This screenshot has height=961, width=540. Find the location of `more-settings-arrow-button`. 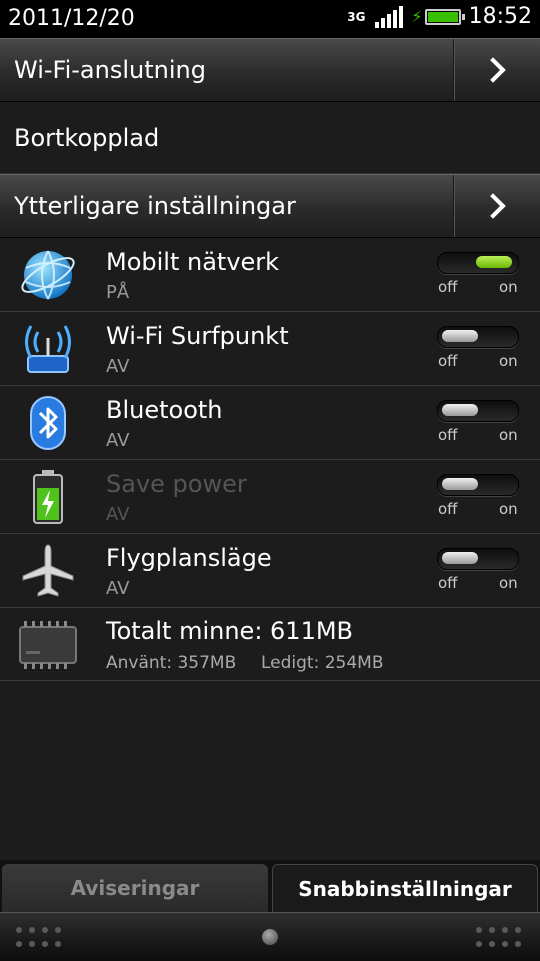

more-settings-arrow-button is located at coordinates (496, 206).